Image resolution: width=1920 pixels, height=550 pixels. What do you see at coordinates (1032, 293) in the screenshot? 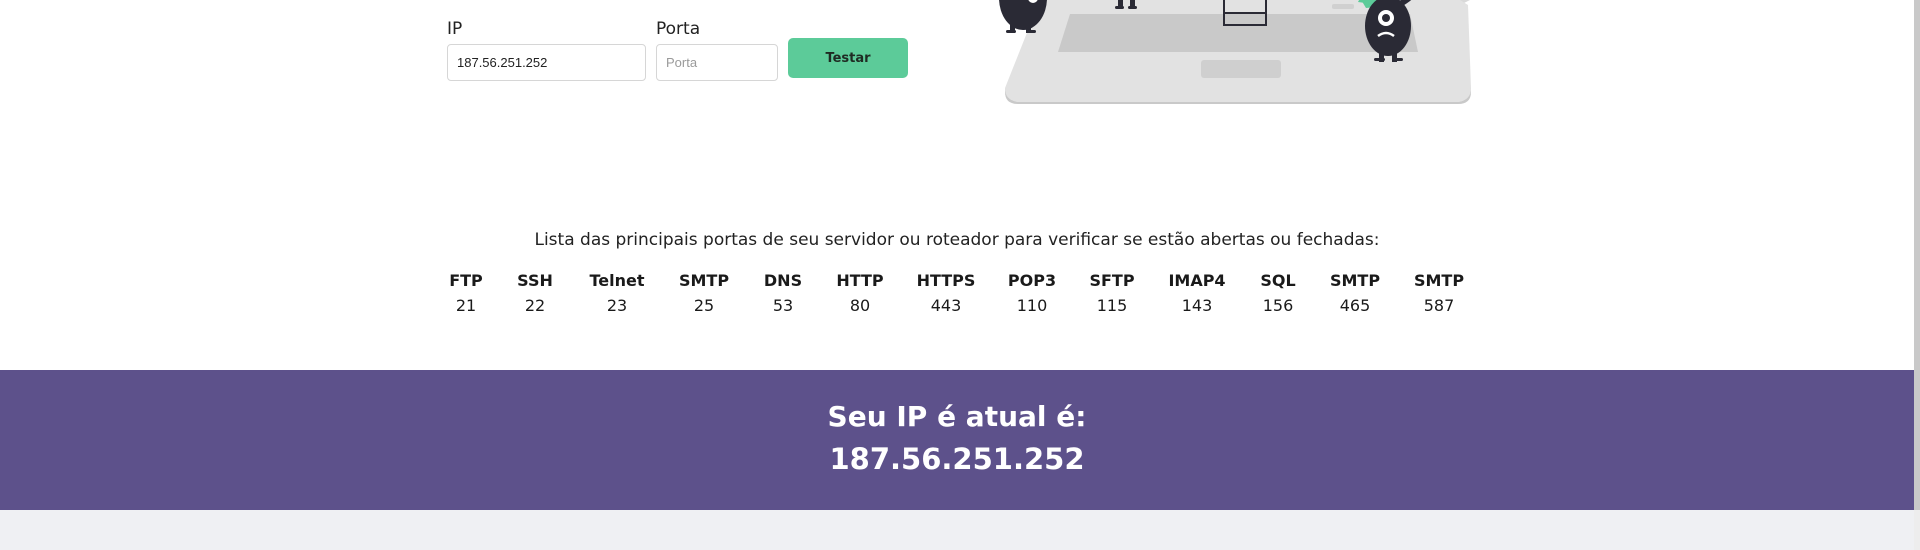
I see `port-item: POP3 110` at bounding box center [1032, 293].